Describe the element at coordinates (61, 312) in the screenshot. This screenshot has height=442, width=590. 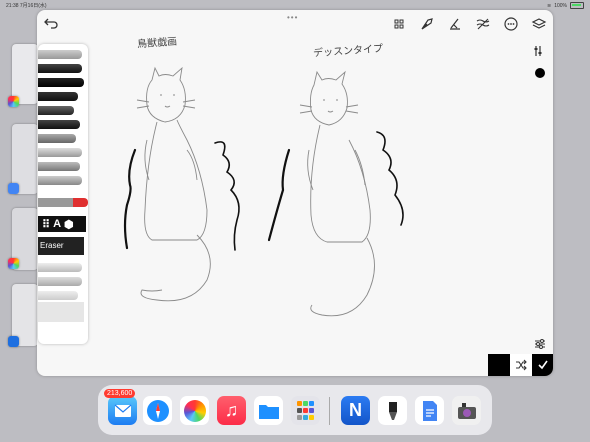
I see `ruler-tool` at that location.